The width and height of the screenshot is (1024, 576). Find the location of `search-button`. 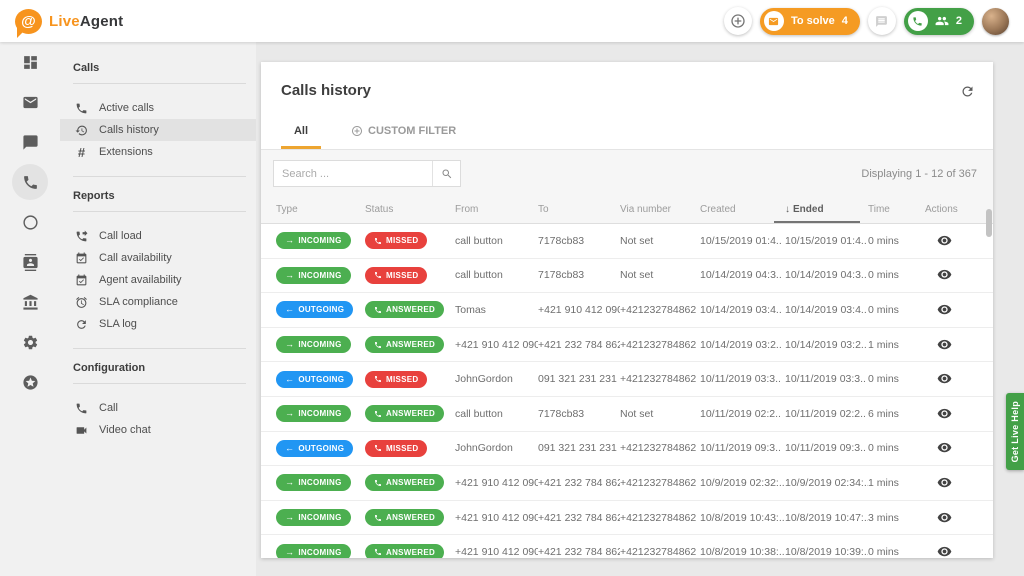

search-button is located at coordinates (446, 173).